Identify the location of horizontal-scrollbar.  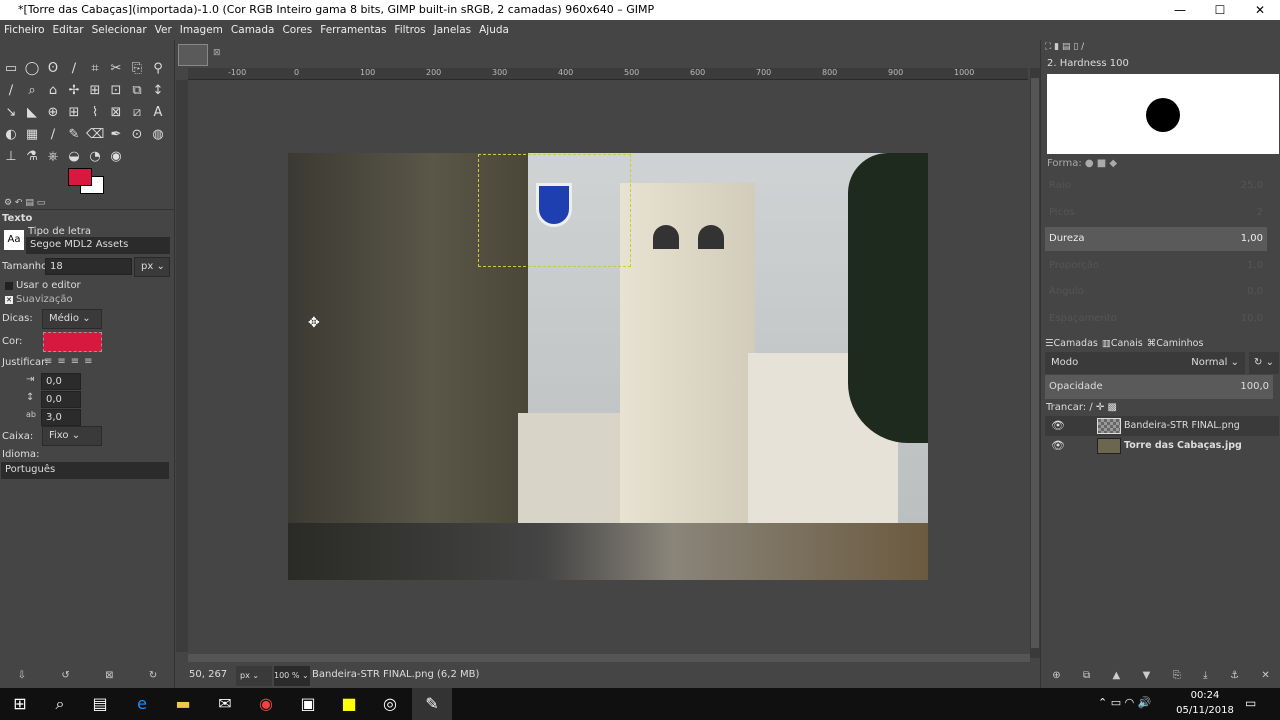
(609, 658).